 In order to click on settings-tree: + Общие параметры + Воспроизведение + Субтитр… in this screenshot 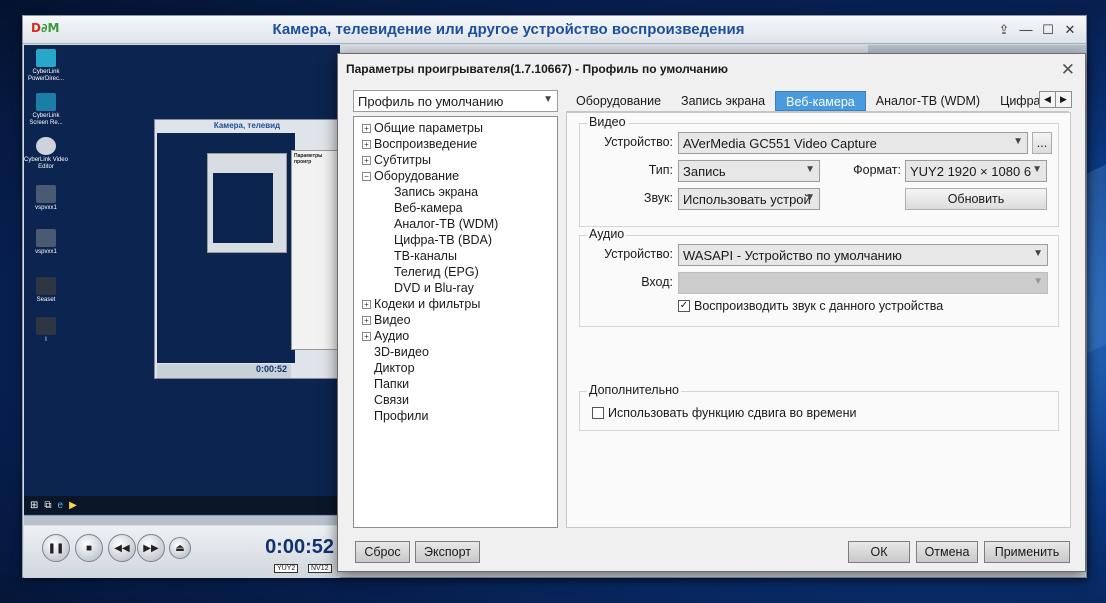, I will do `click(455, 322)`.